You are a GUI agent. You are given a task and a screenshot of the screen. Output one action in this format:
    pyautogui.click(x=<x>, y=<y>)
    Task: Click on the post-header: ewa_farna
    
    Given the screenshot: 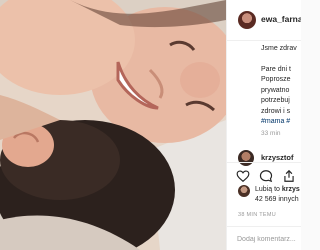 What is the action you would take?
    pyautogui.click(x=264, y=20)
    